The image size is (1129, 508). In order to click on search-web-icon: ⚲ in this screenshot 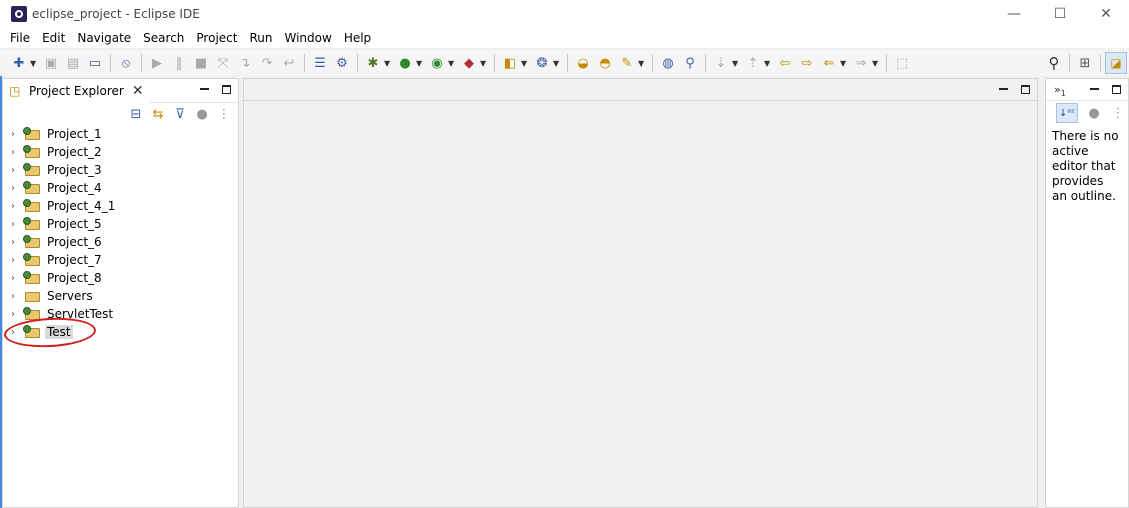, I will do `click(690, 63)`.